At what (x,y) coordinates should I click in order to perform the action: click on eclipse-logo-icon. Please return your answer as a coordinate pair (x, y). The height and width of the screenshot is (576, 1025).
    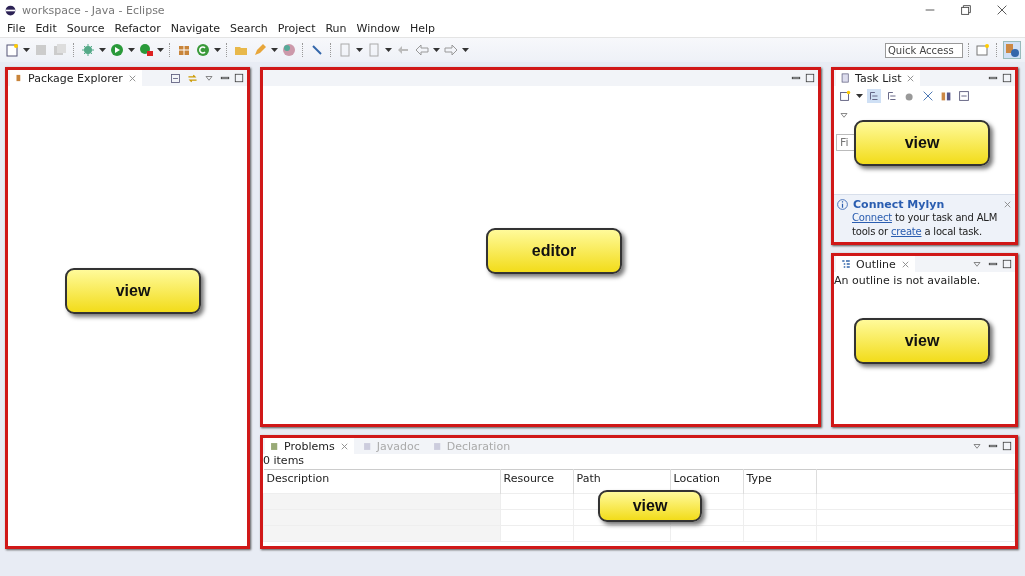
    Looking at the image, I should click on (10, 10).